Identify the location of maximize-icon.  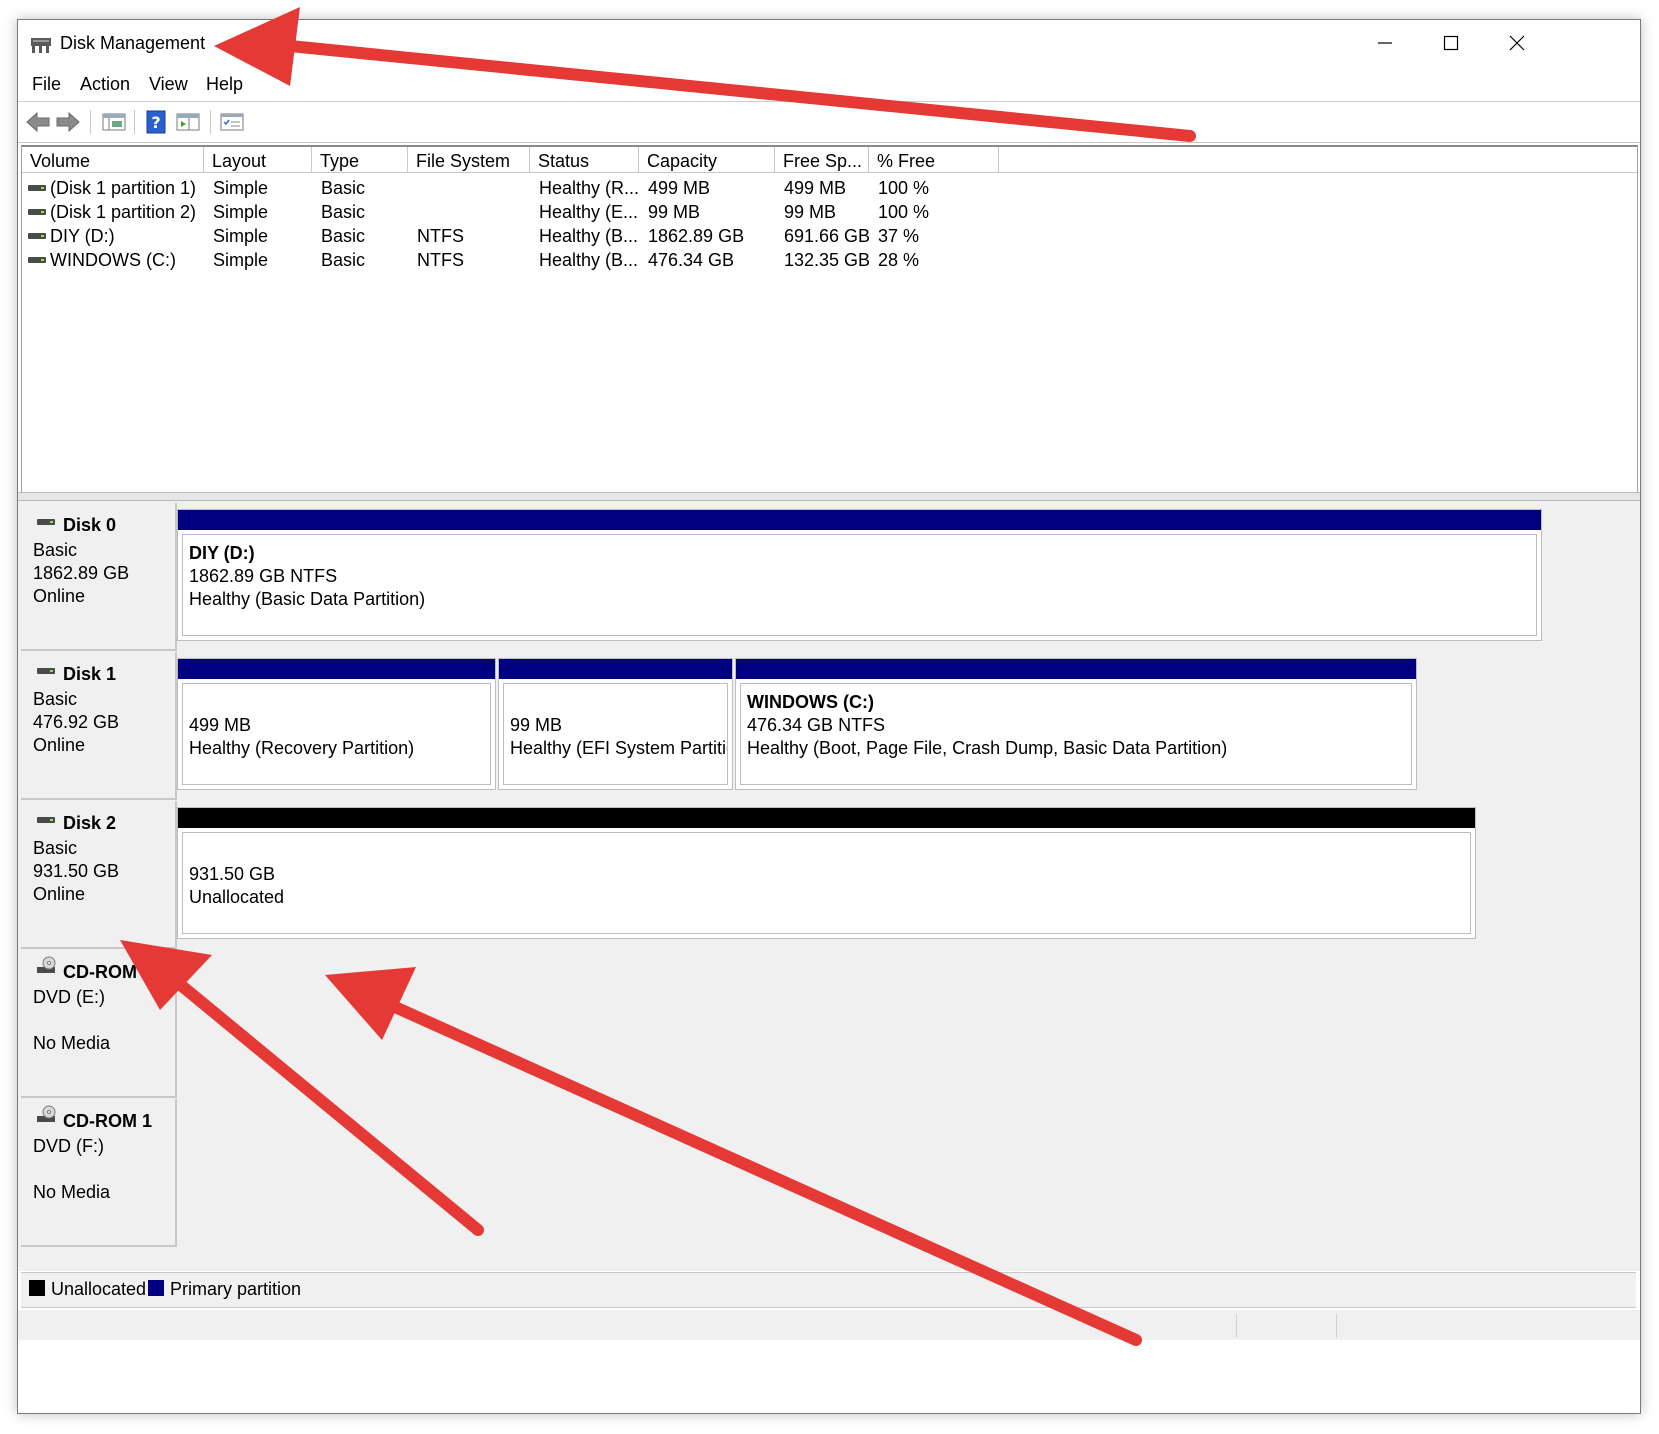
(1451, 43).